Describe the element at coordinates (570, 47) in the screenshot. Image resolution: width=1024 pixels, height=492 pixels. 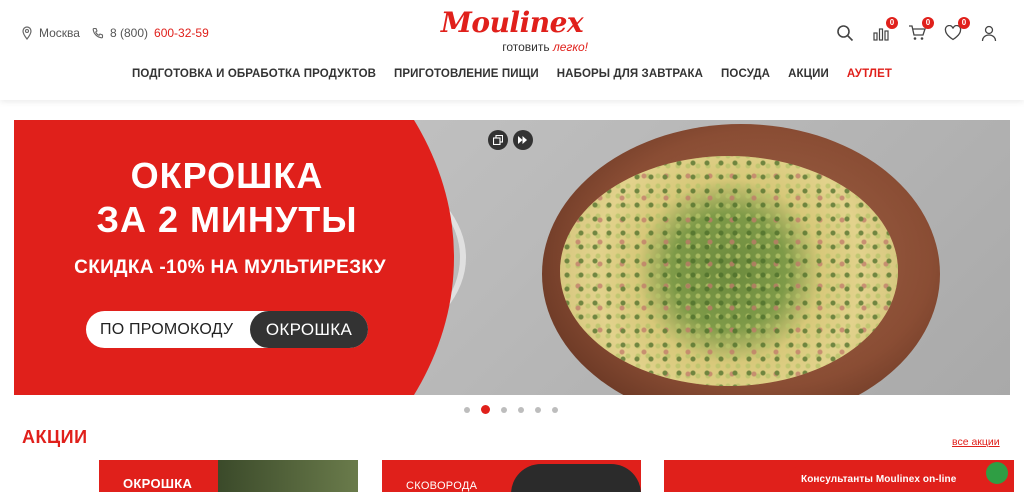
I see `tagline-accent: легко!` at that location.